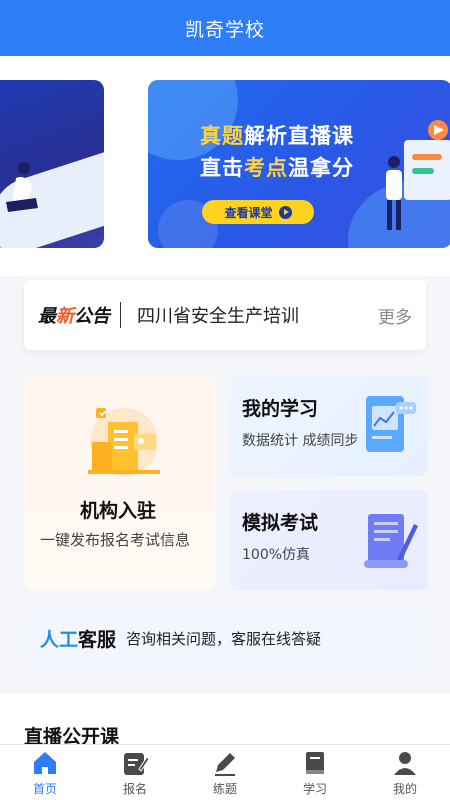 The height and width of the screenshot is (800, 450). What do you see at coordinates (136, 764) in the screenshot?
I see `edit-form-icon` at bounding box center [136, 764].